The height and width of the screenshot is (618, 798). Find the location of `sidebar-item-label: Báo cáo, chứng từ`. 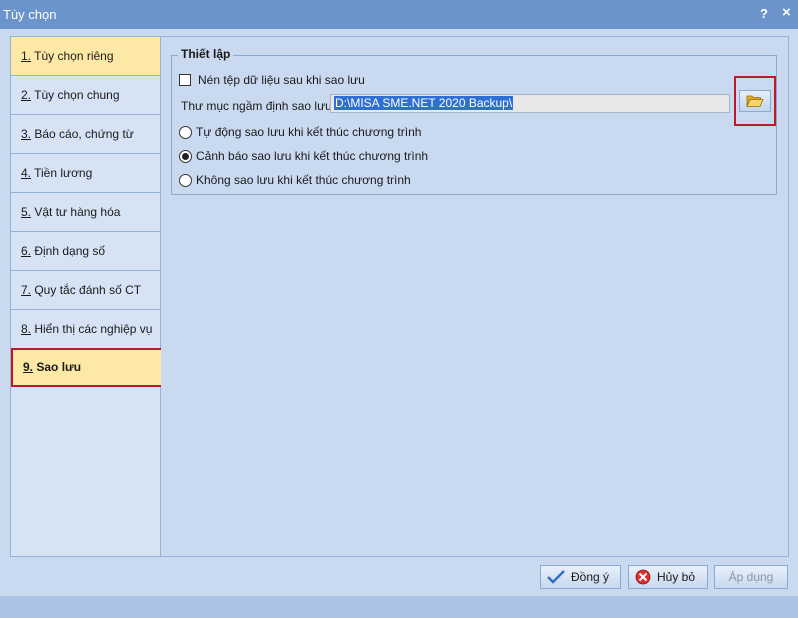

sidebar-item-label: Báo cáo, chứng từ is located at coordinates (82, 134).